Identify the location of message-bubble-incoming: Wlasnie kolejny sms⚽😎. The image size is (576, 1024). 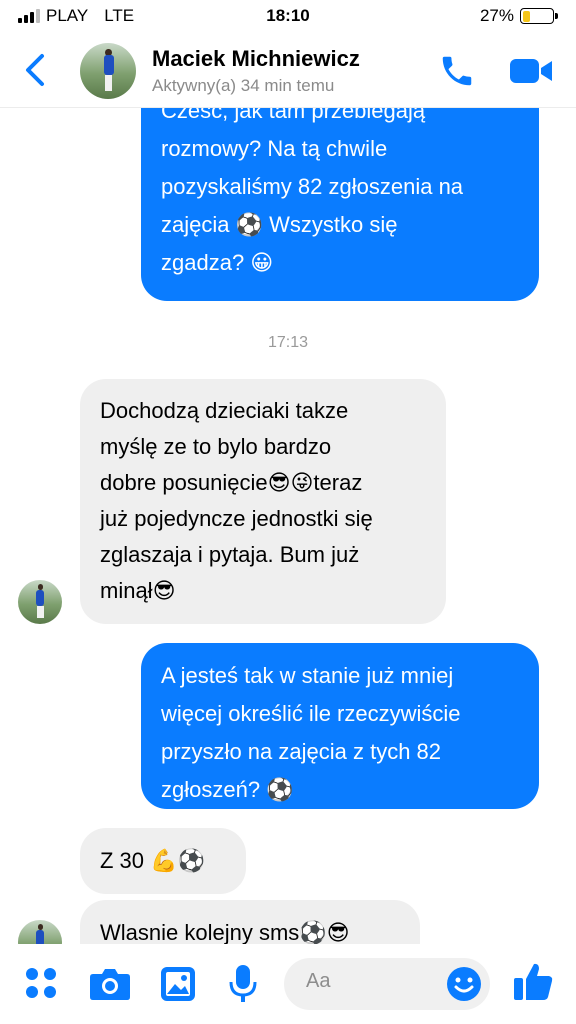
(250, 922).